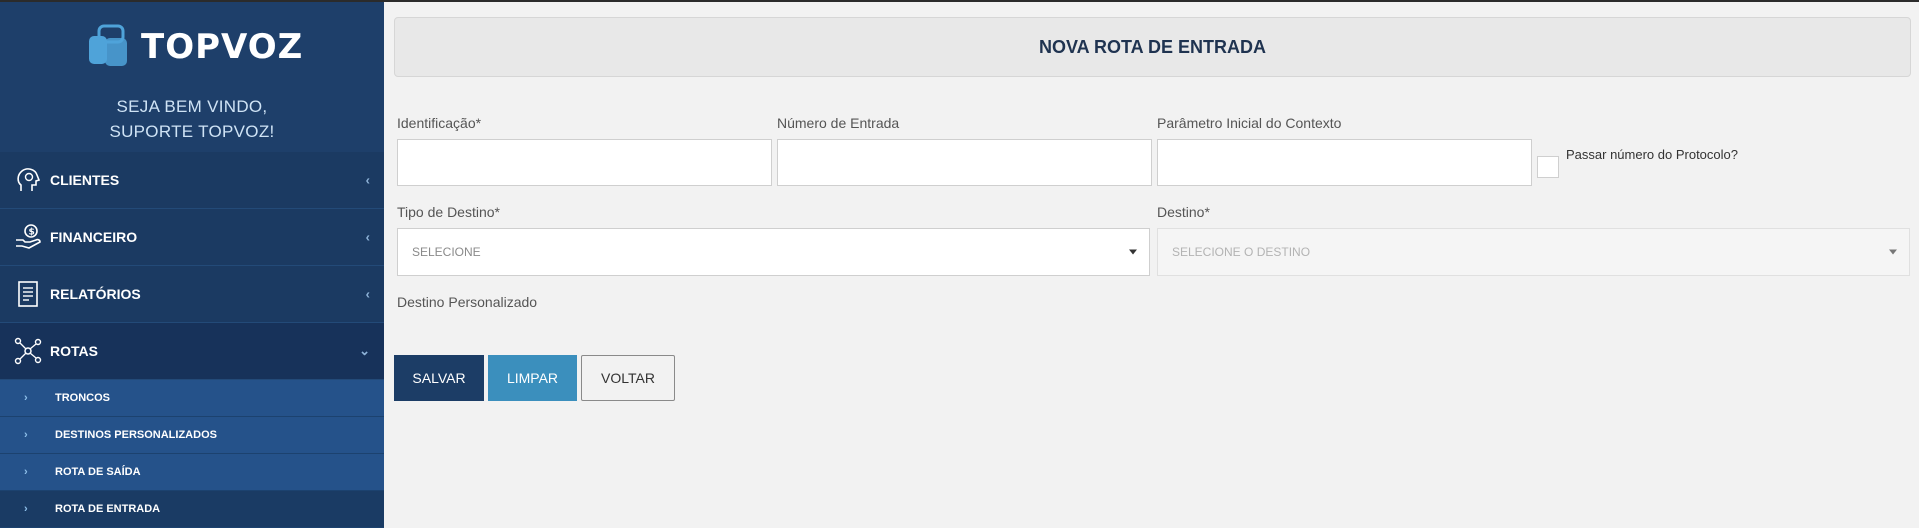 This screenshot has height=528, width=1919. What do you see at coordinates (192, 106) in the screenshot?
I see `welcome-line-1: SEJA BEM VINDO,` at bounding box center [192, 106].